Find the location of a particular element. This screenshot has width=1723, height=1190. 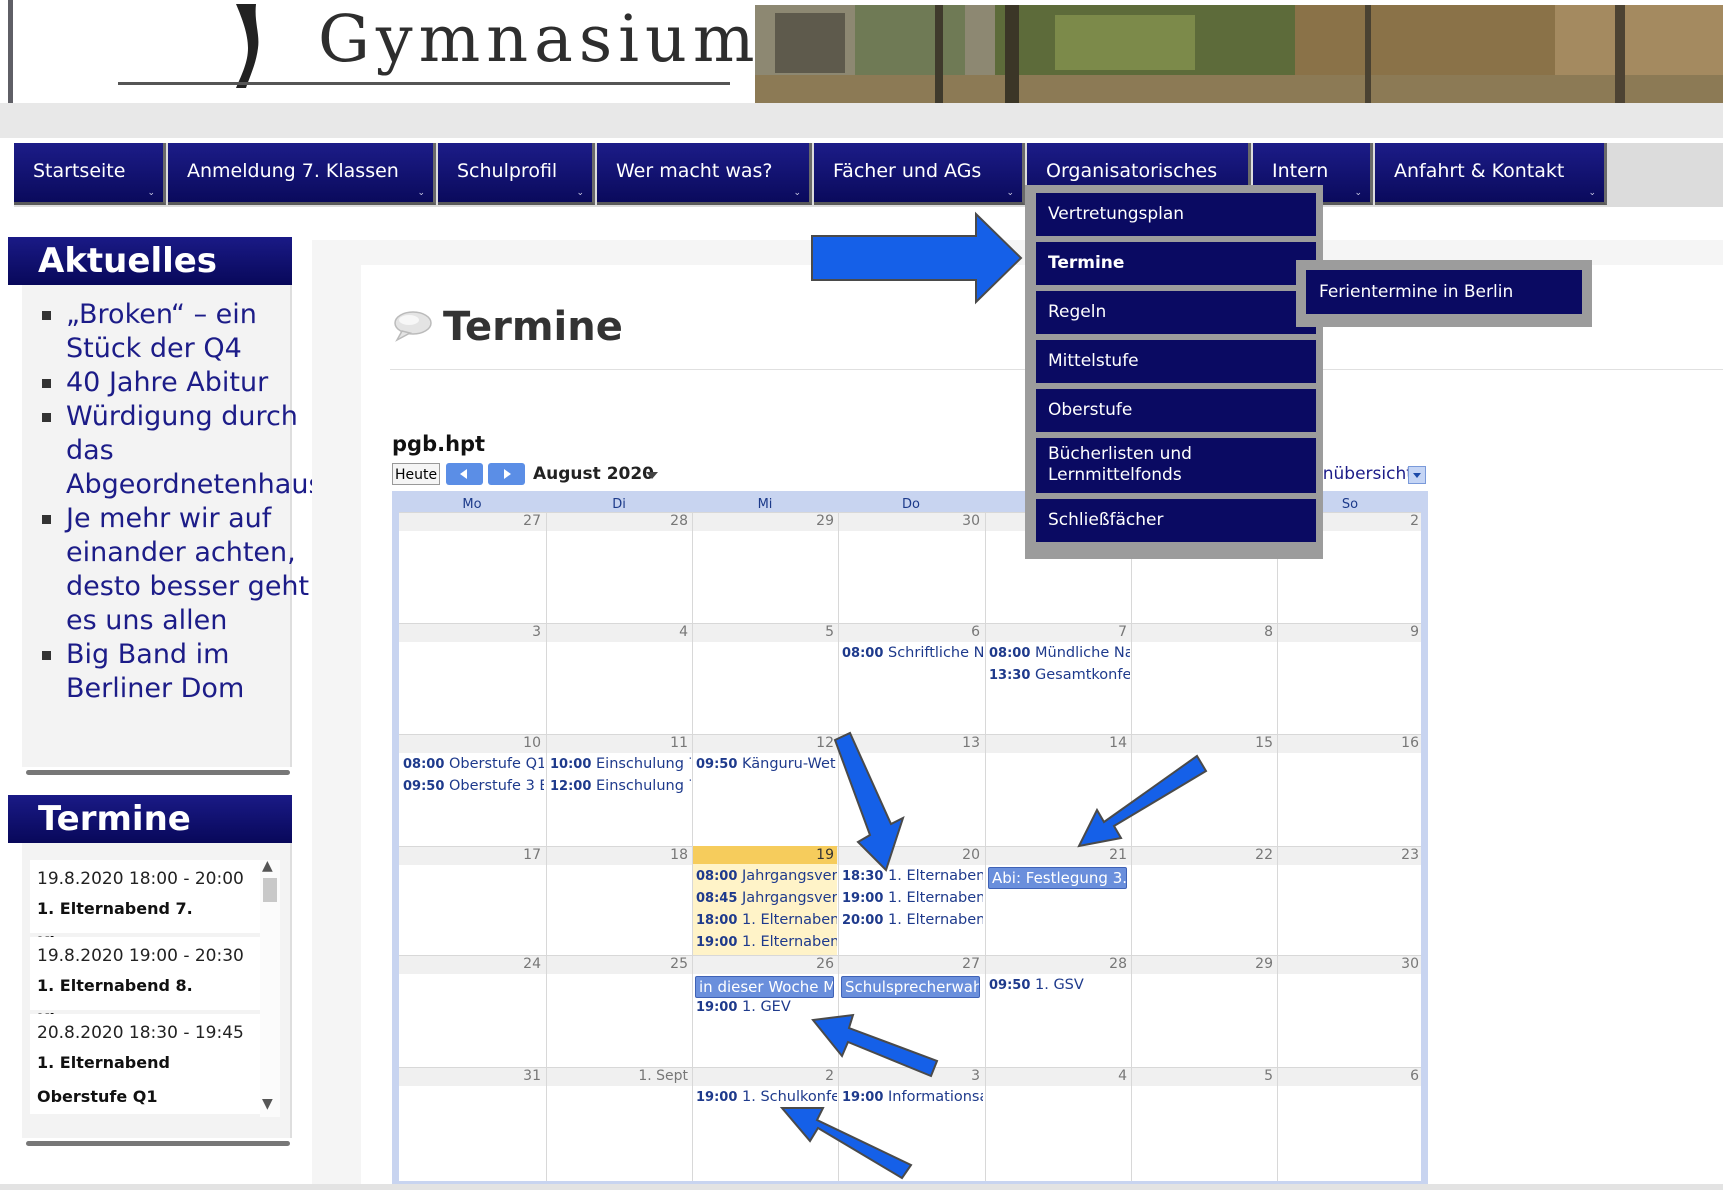

menu-item-vertretungsplan: Vertretungsplan is located at coordinates (1176, 214).